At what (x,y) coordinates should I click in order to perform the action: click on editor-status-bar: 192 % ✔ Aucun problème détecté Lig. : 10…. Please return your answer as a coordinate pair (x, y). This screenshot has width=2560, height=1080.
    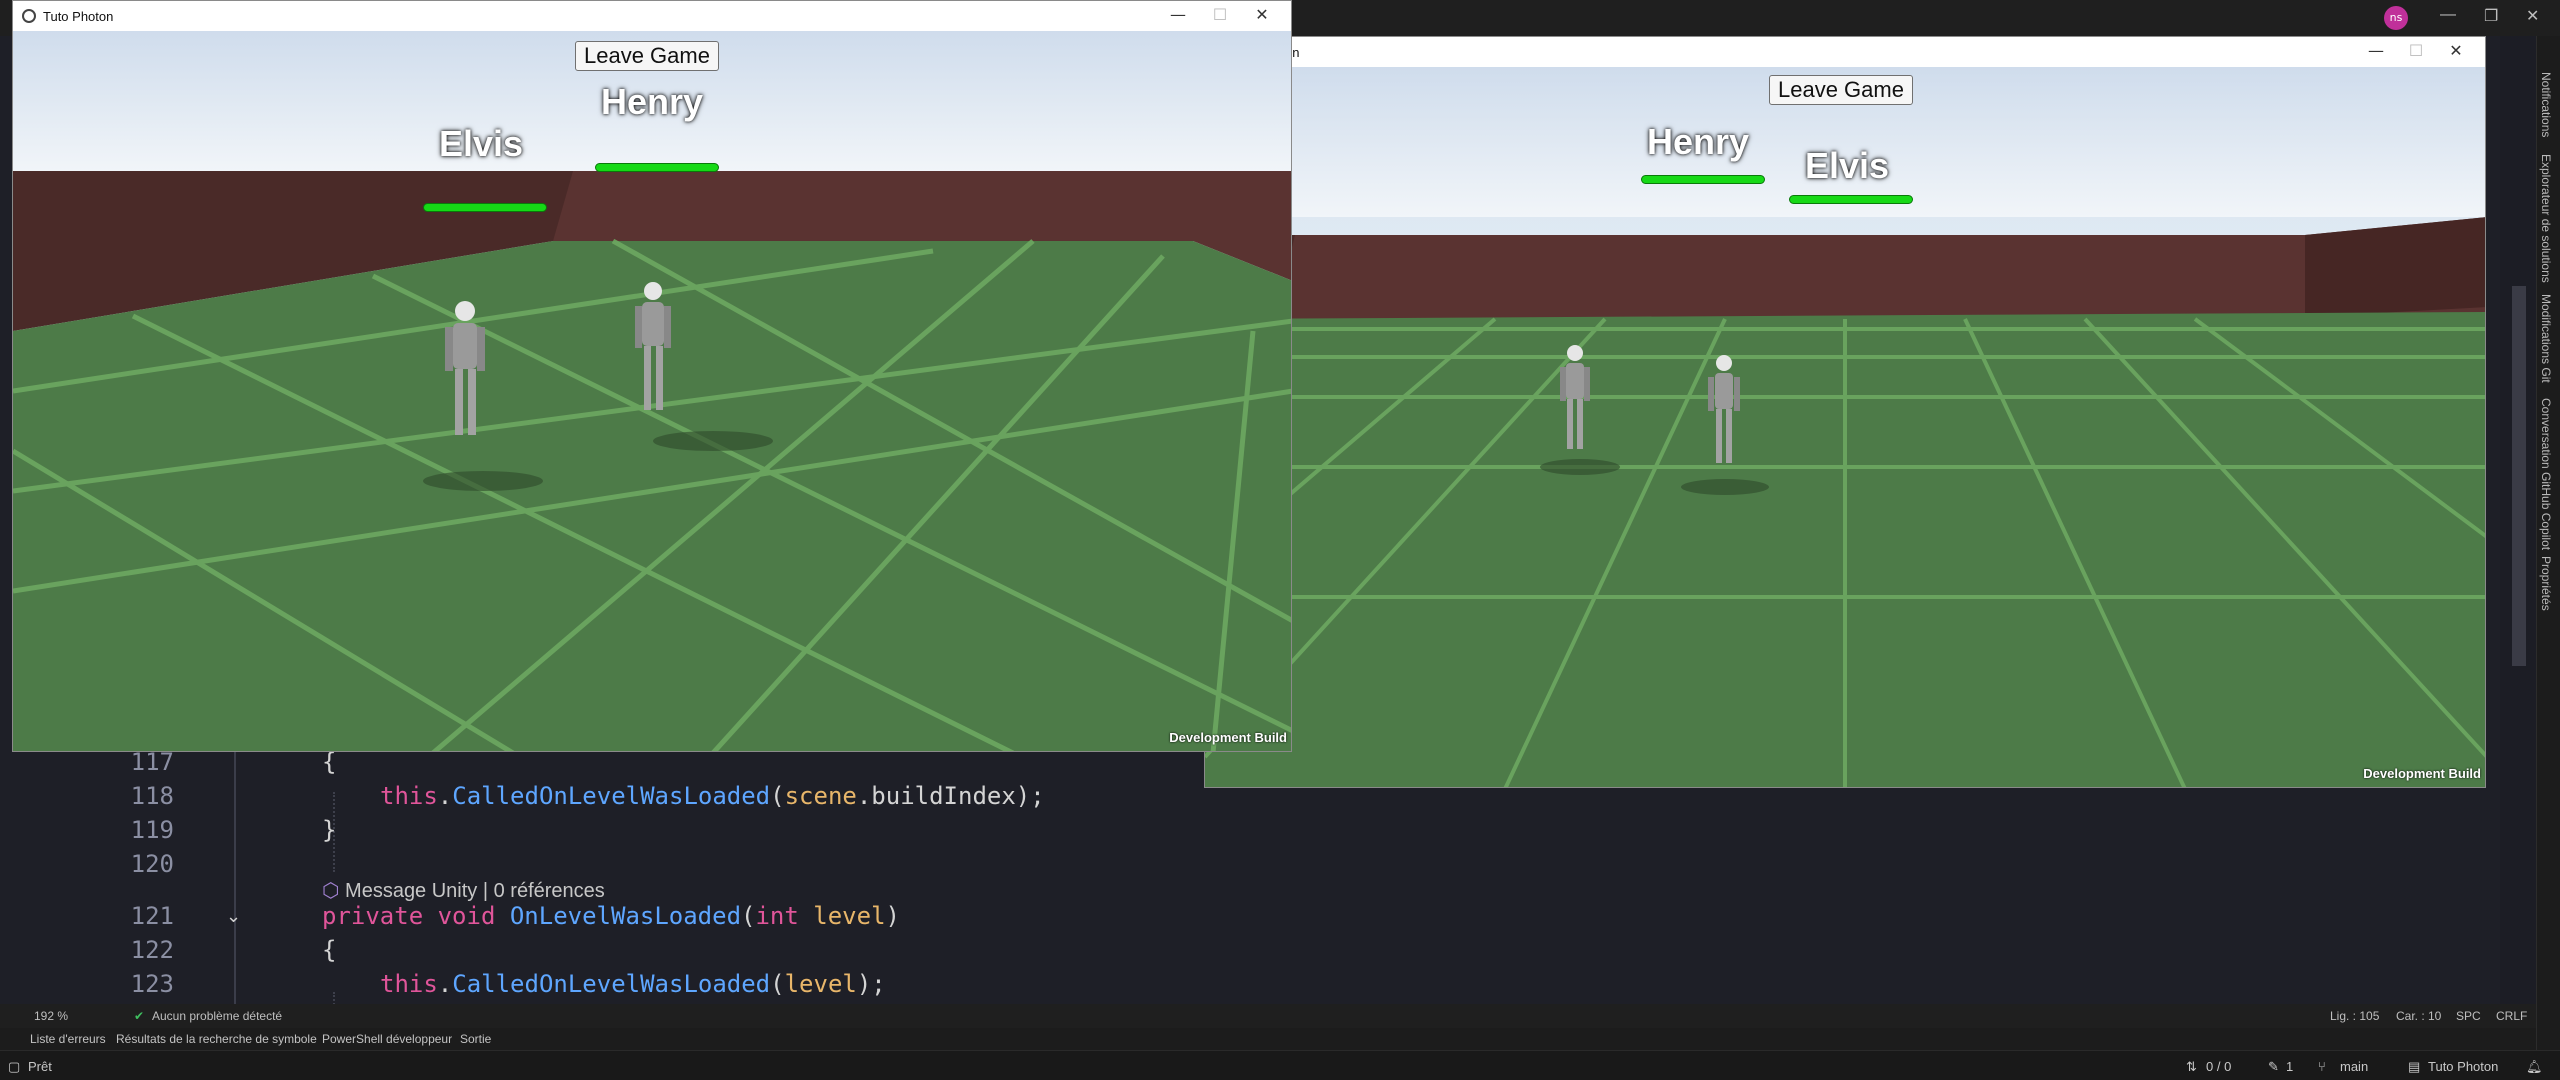
    Looking at the image, I should click on (1268, 1016).